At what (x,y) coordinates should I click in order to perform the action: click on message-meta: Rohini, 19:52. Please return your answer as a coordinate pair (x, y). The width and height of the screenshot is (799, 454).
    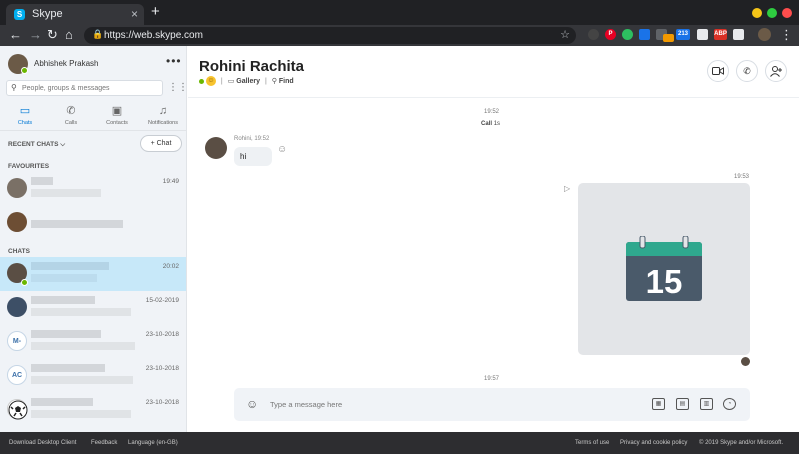
    Looking at the image, I should click on (252, 139).